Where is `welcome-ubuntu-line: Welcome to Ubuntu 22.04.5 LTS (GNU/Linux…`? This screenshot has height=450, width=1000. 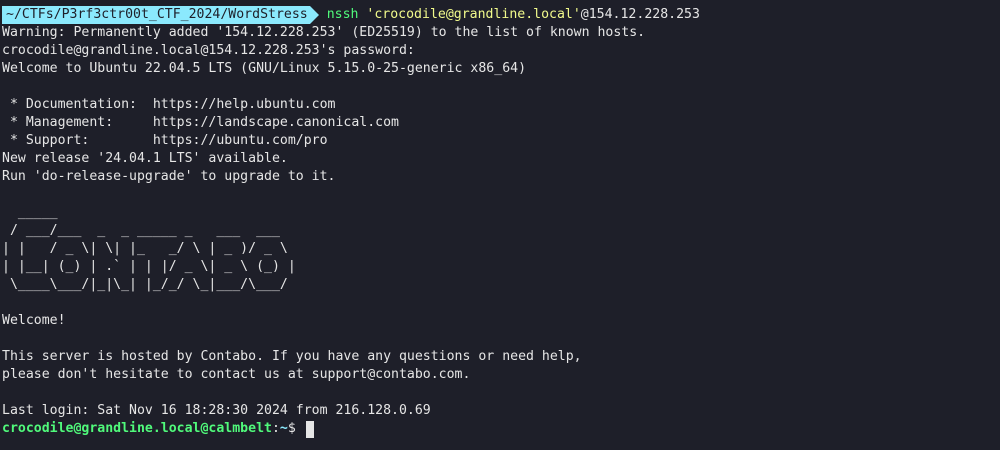
welcome-ubuntu-line: Welcome to Ubuntu 22.04.5 LTS (GNU/Linux… is located at coordinates (264, 68).